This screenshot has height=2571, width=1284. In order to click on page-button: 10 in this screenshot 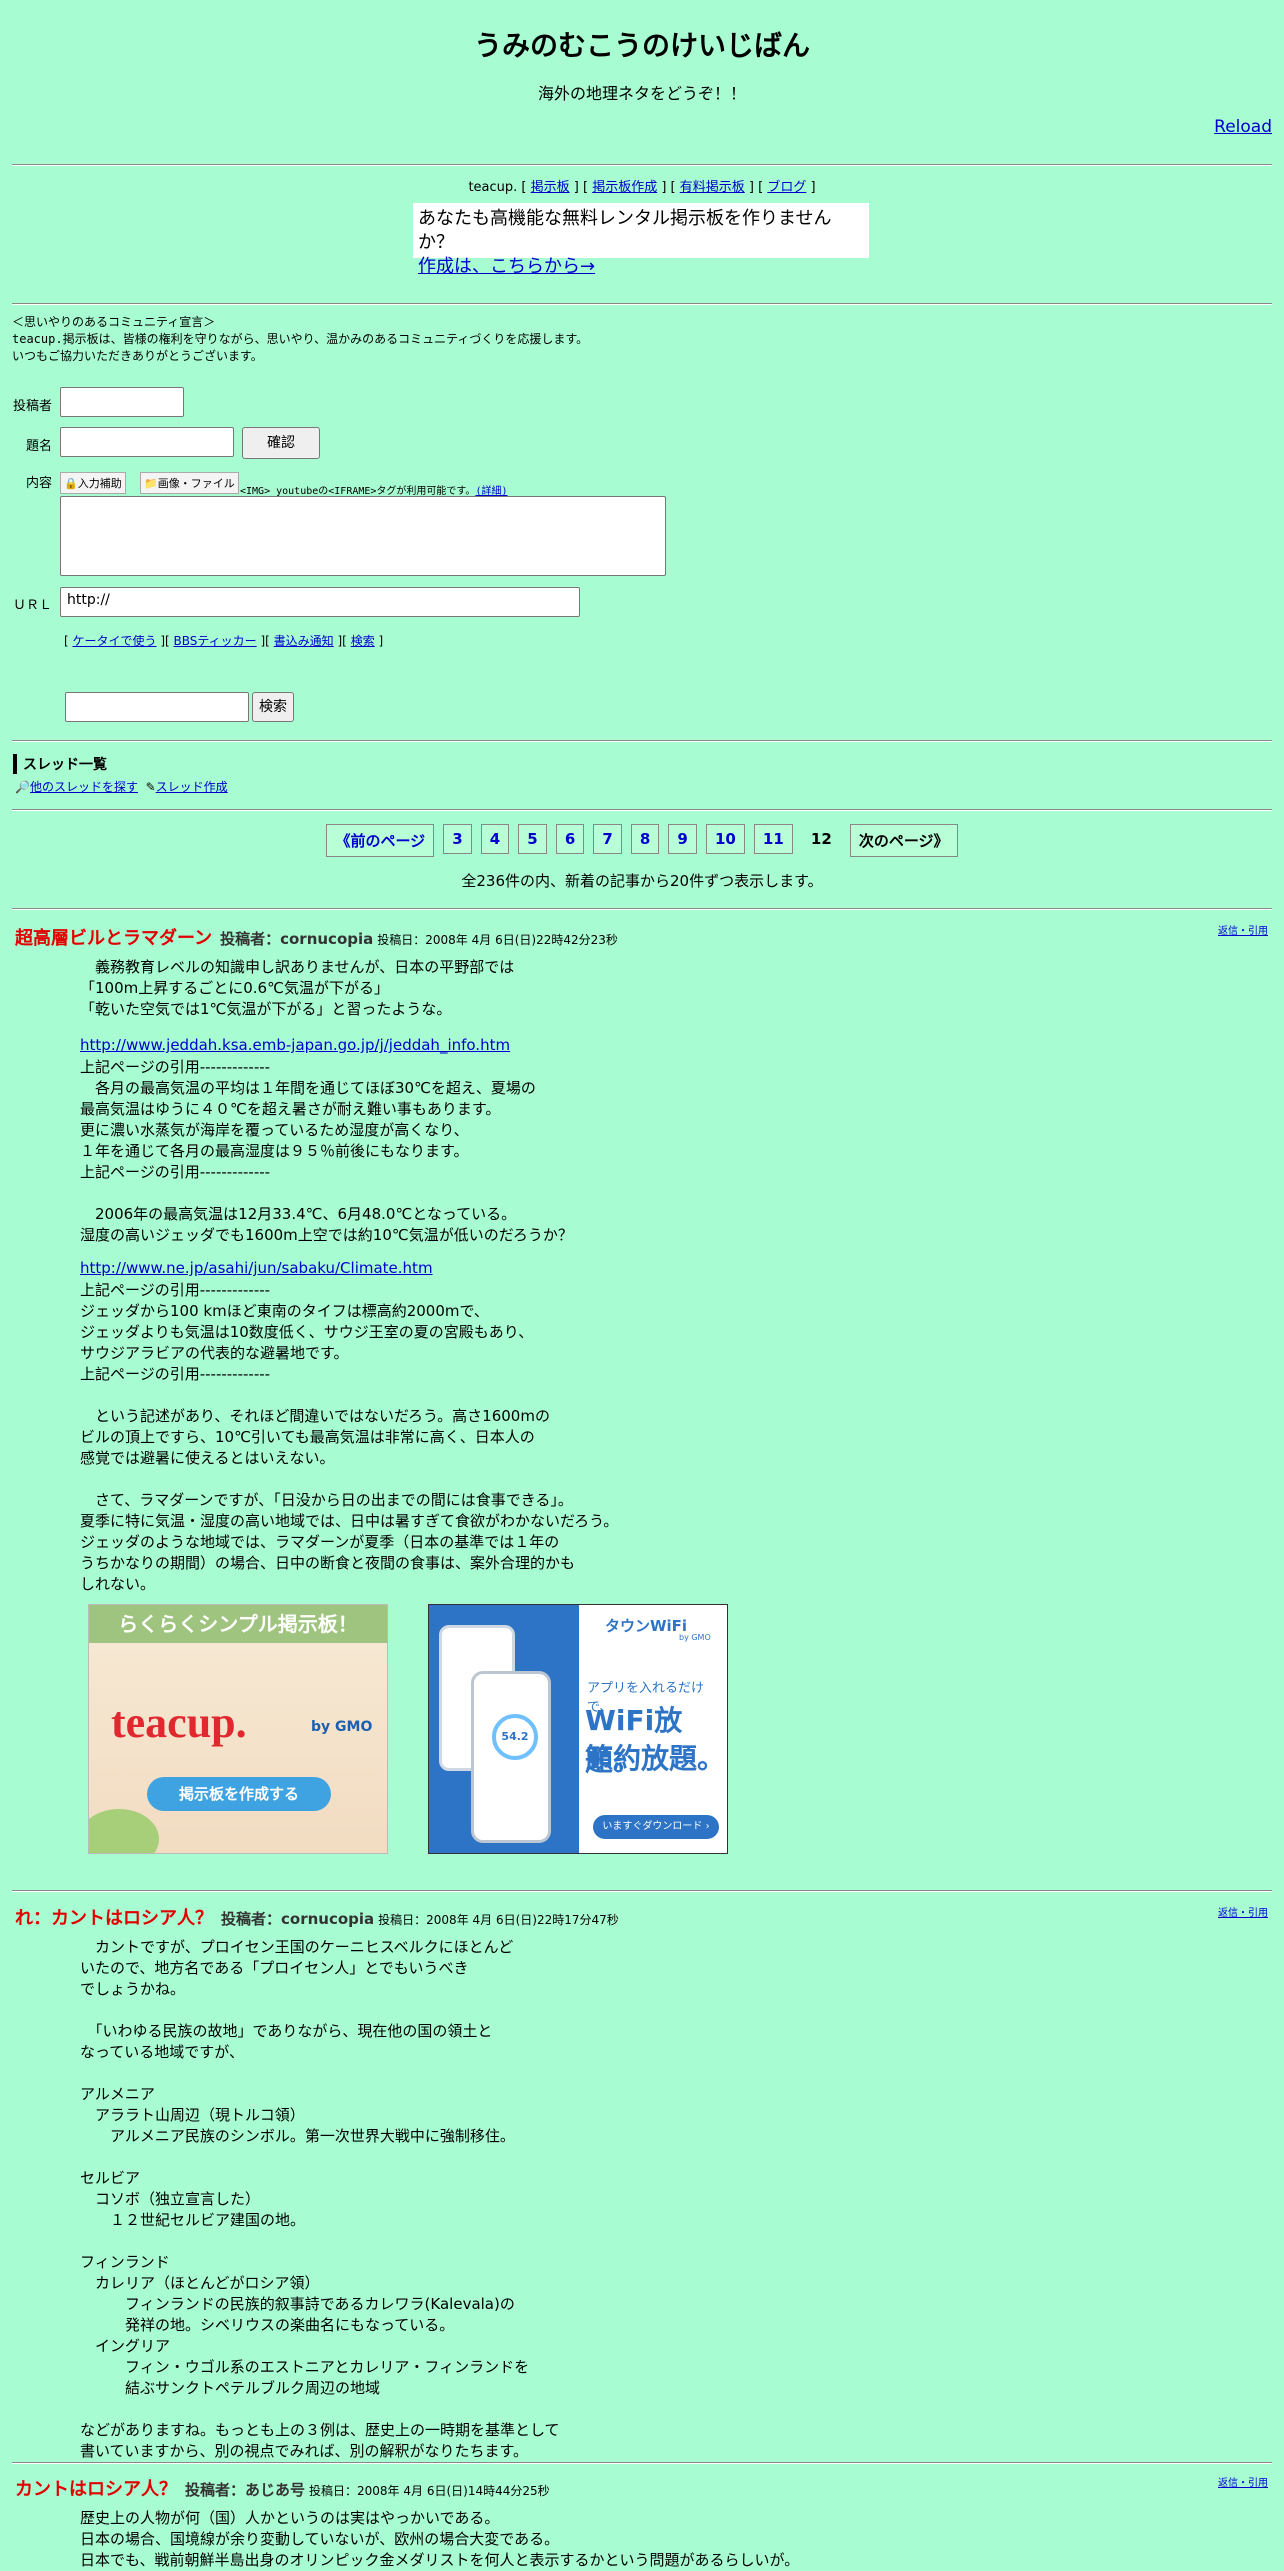, I will do `click(725, 839)`.